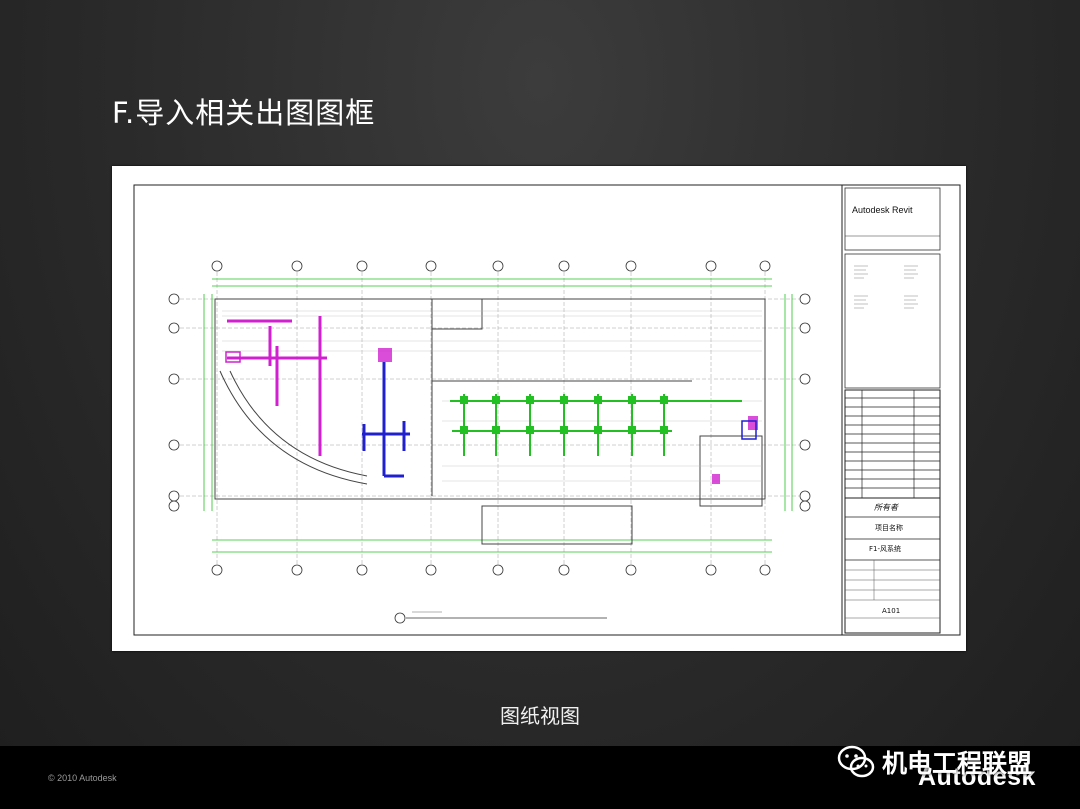 The height and width of the screenshot is (809, 1080). What do you see at coordinates (882, 210) in the screenshot?
I see `titleblock-logo: Autodesk Revit` at bounding box center [882, 210].